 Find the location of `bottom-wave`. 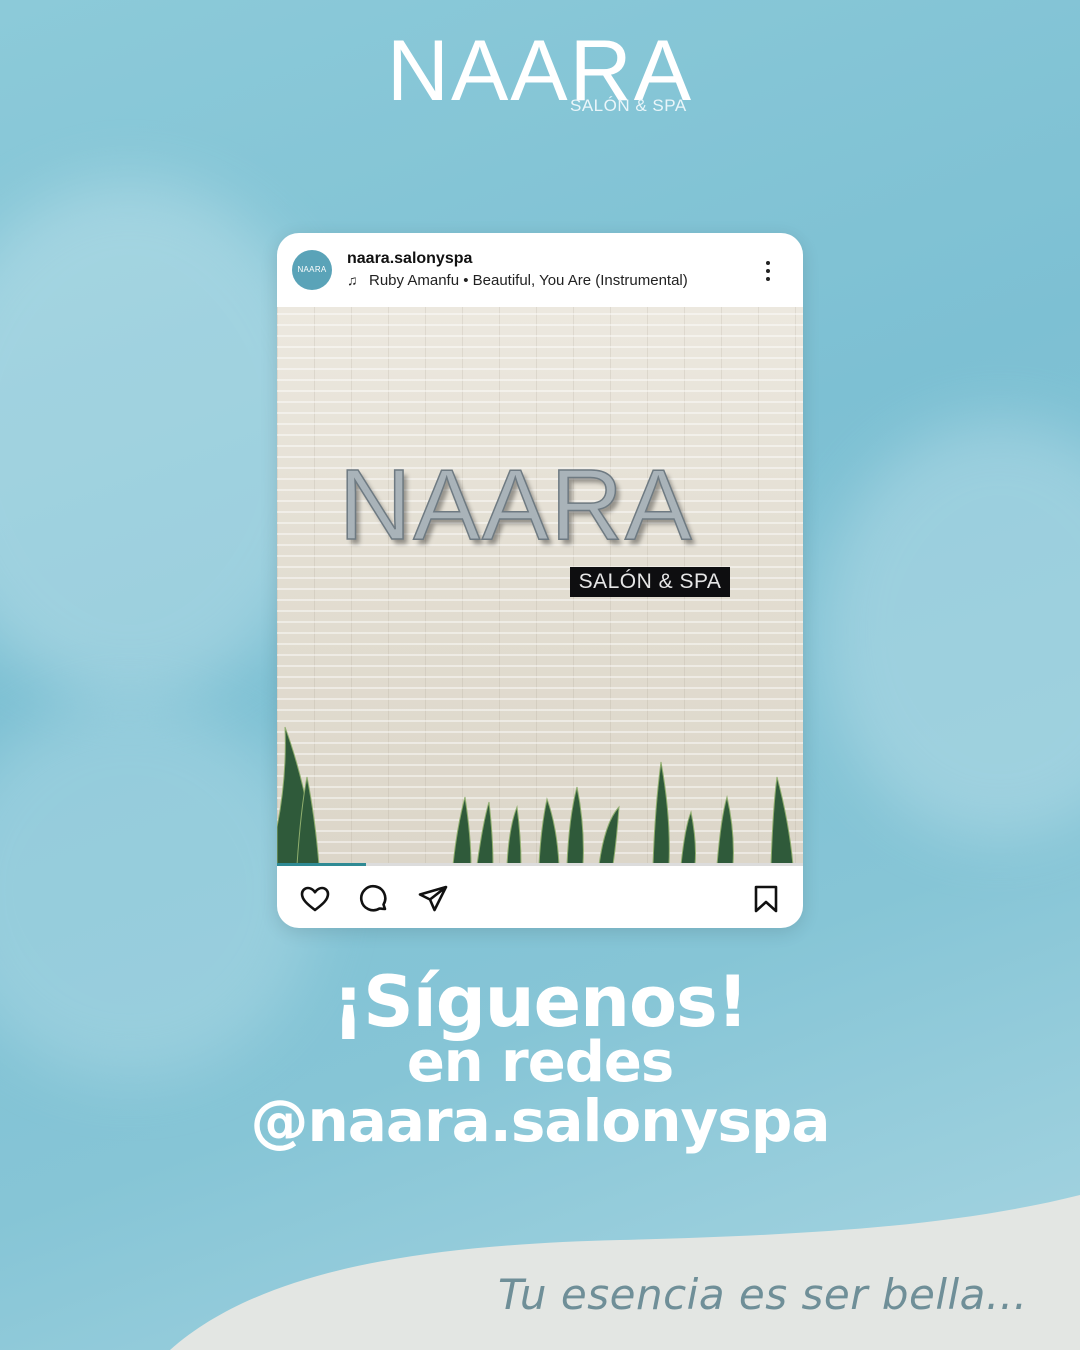

bottom-wave is located at coordinates (625, 1272).